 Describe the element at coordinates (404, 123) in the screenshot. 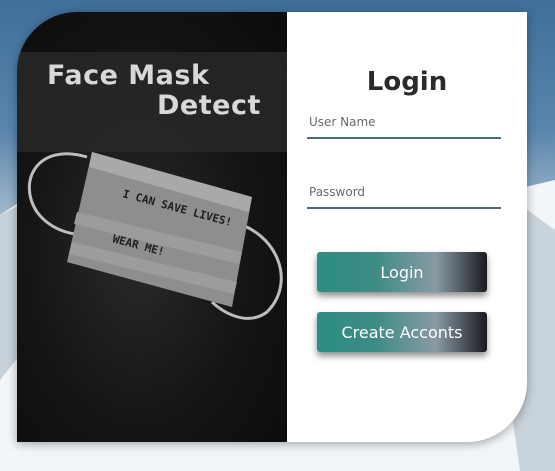

I see `username-input` at that location.